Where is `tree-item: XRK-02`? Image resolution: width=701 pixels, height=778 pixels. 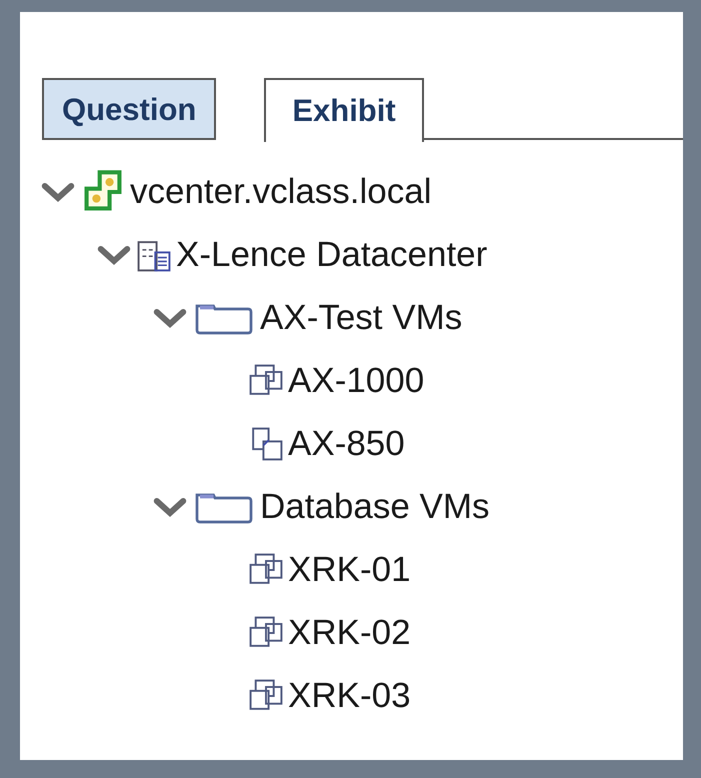
tree-item: XRK-02 is located at coordinates (349, 632).